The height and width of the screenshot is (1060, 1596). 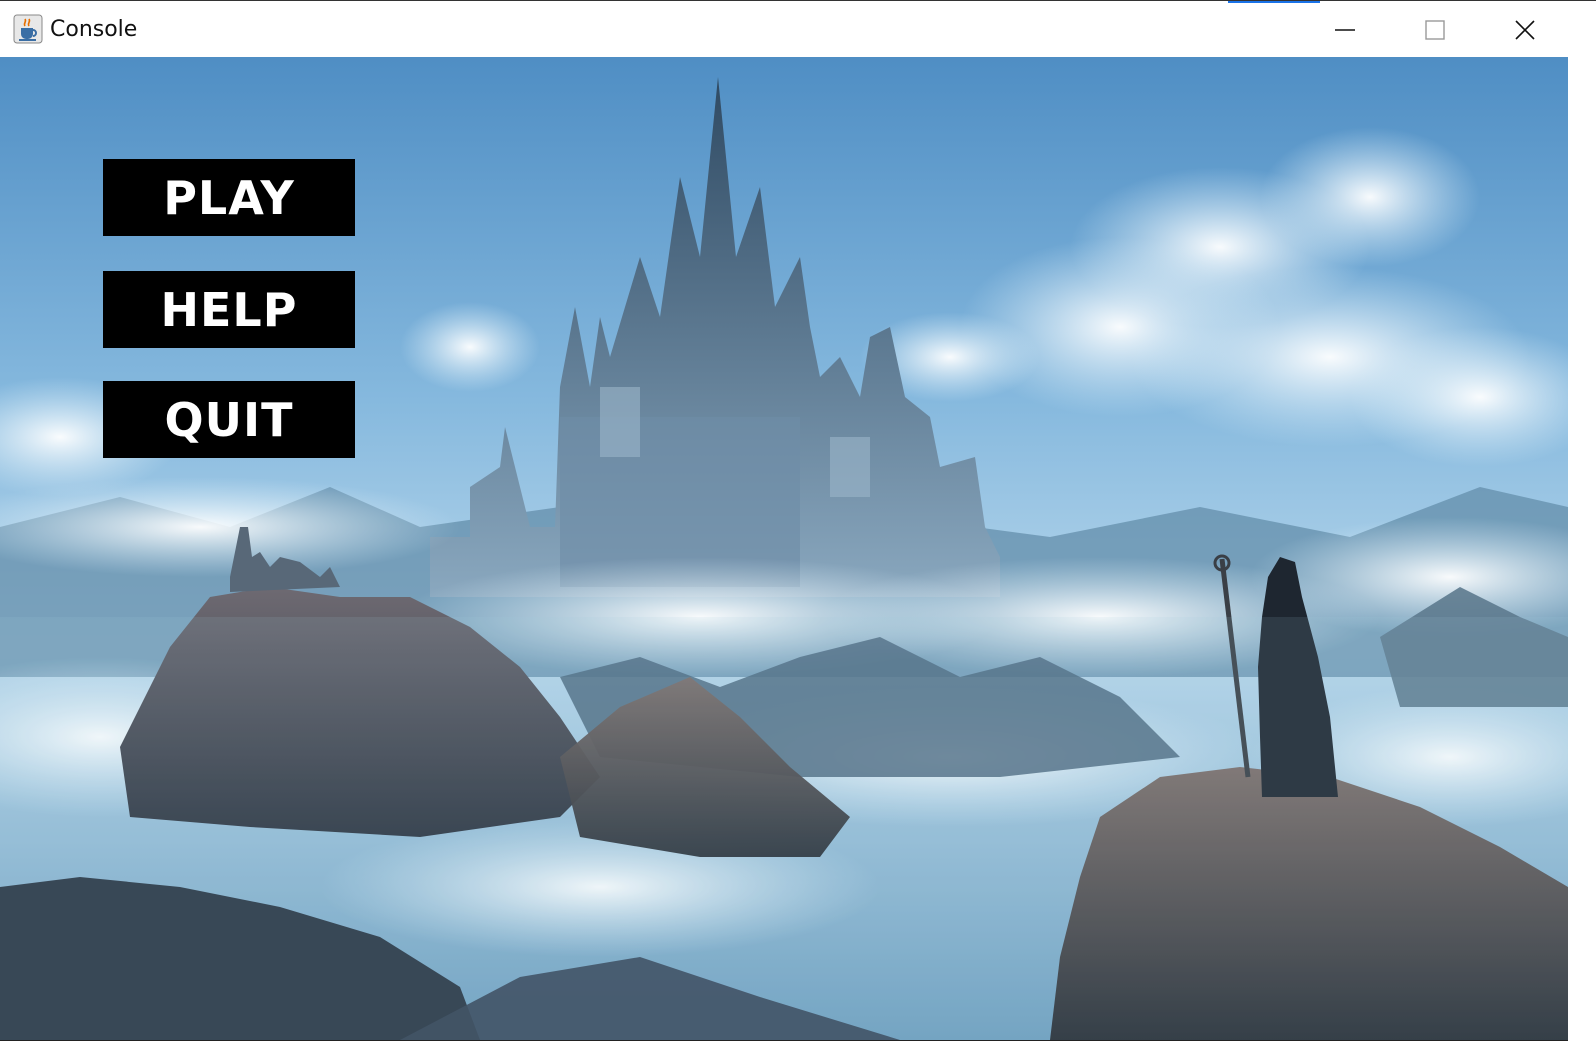 I want to click on window-right-border, so click(x=1582, y=558).